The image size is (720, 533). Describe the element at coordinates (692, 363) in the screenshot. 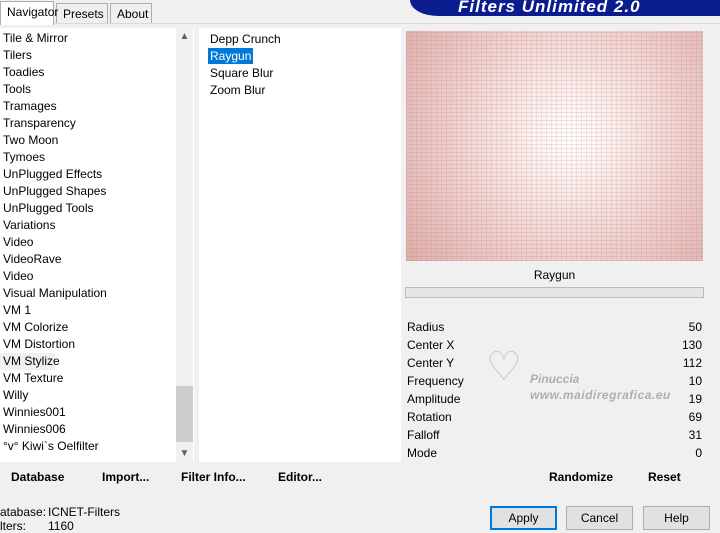

I see `param-value: 112` at that location.